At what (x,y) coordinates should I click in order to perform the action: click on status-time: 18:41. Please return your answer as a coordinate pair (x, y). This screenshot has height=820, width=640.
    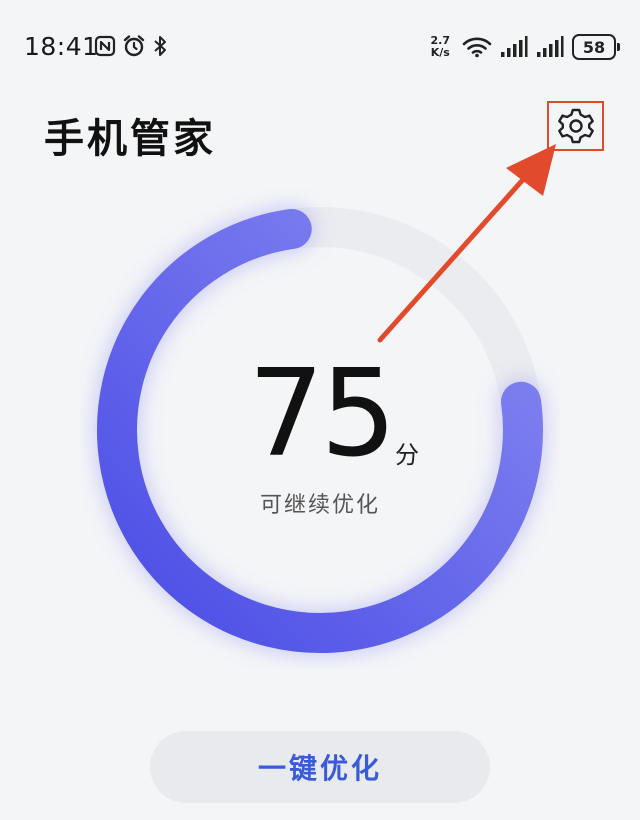
    Looking at the image, I should click on (61, 46).